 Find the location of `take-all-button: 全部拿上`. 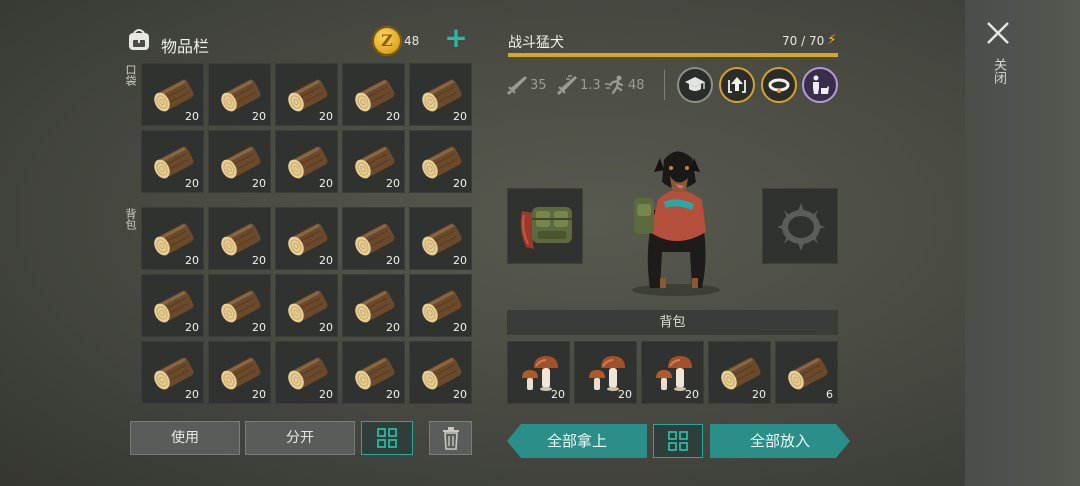

take-all-button: 全部拿上 is located at coordinates (577, 441).